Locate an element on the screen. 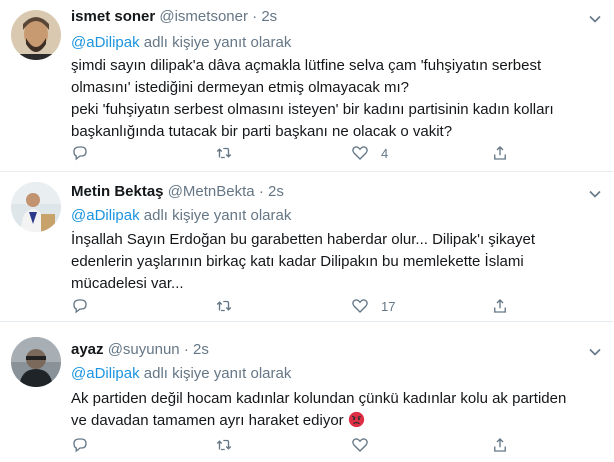  tweet-actions: 17 is located at coordinates (291, 306).